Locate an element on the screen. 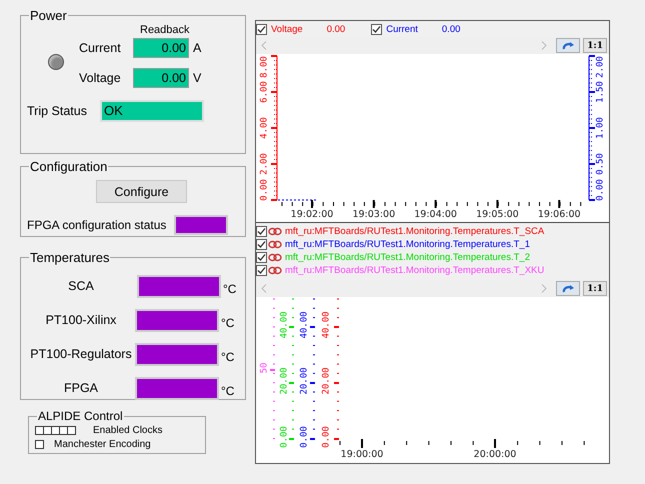 This screenshot has width=645, height=484. y-tick-label: 4.00 is located at coordinates (264, 128).